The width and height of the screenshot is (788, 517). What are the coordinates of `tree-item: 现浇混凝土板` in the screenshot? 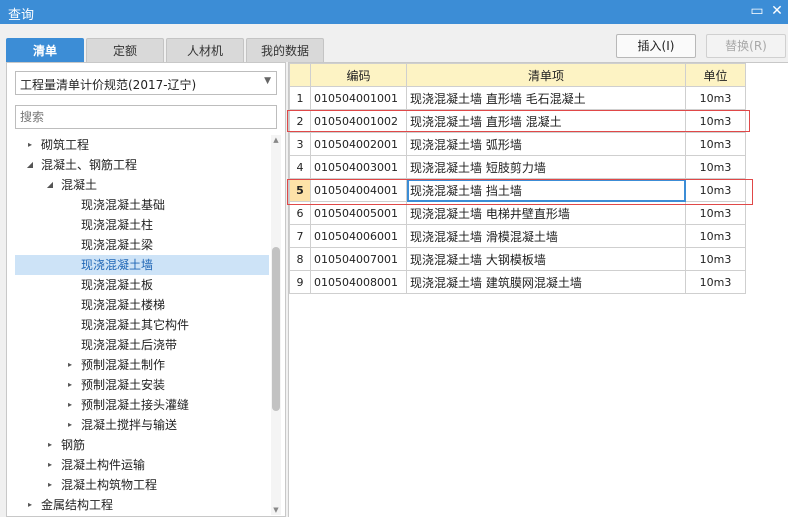 It's located at (142, 285).